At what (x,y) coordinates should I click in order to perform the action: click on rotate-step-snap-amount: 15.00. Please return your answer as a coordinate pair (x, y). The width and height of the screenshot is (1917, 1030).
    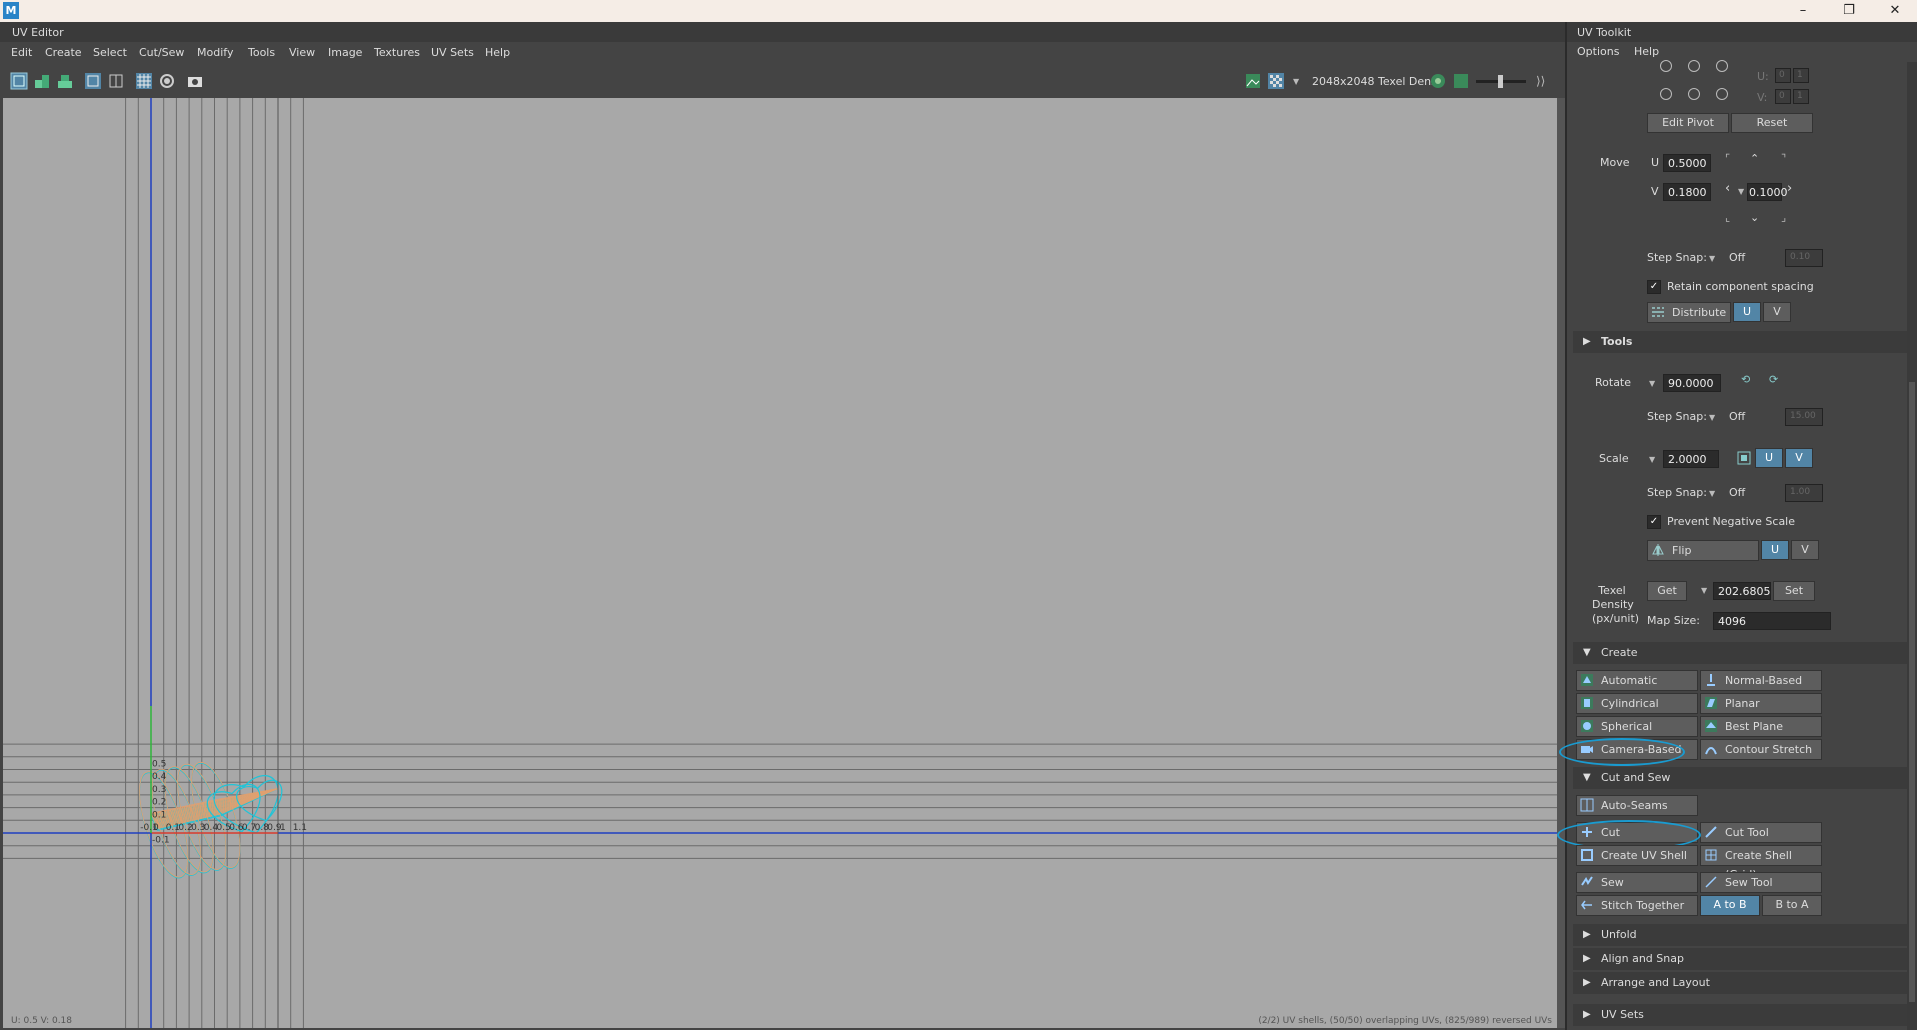
    Looking at the image, I should click on (1804, 417).